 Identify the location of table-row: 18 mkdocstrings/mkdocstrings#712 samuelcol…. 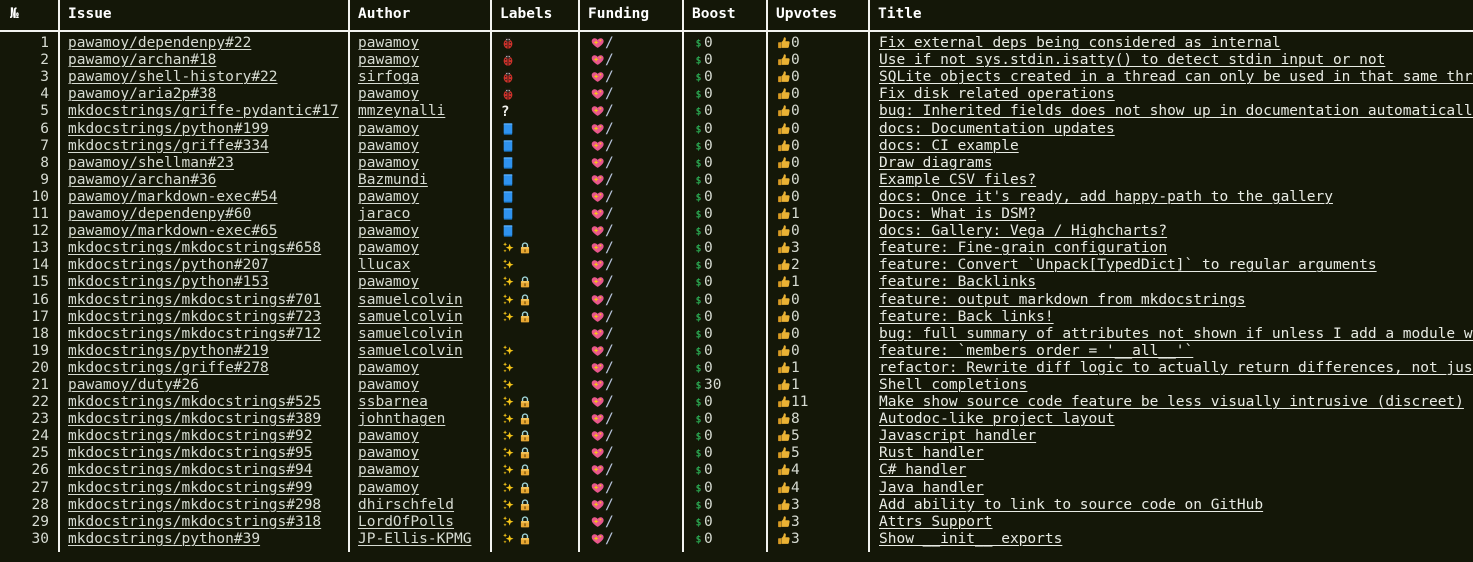
(736, 334).